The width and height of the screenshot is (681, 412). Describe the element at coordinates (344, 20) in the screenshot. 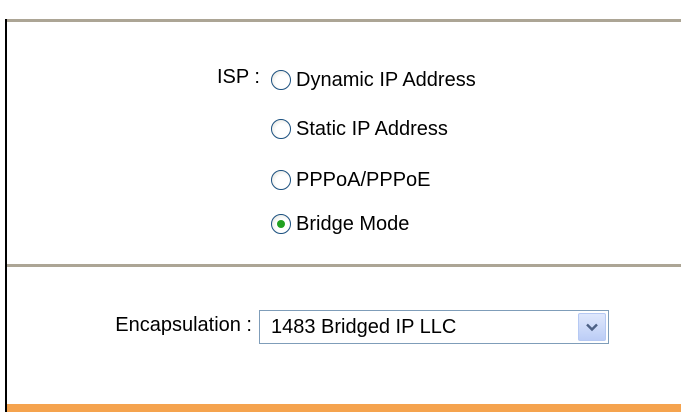

I see `top-divider` at that location.